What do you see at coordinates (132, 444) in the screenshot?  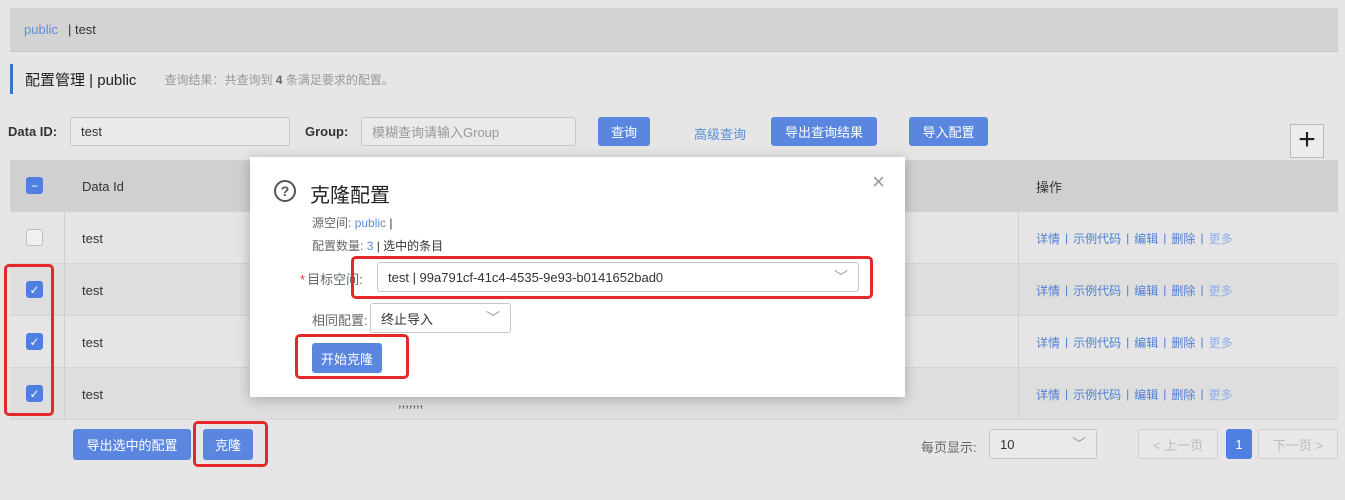 I see `export-selected-button: 导出选中的配置` at bounding box center [132, 444].